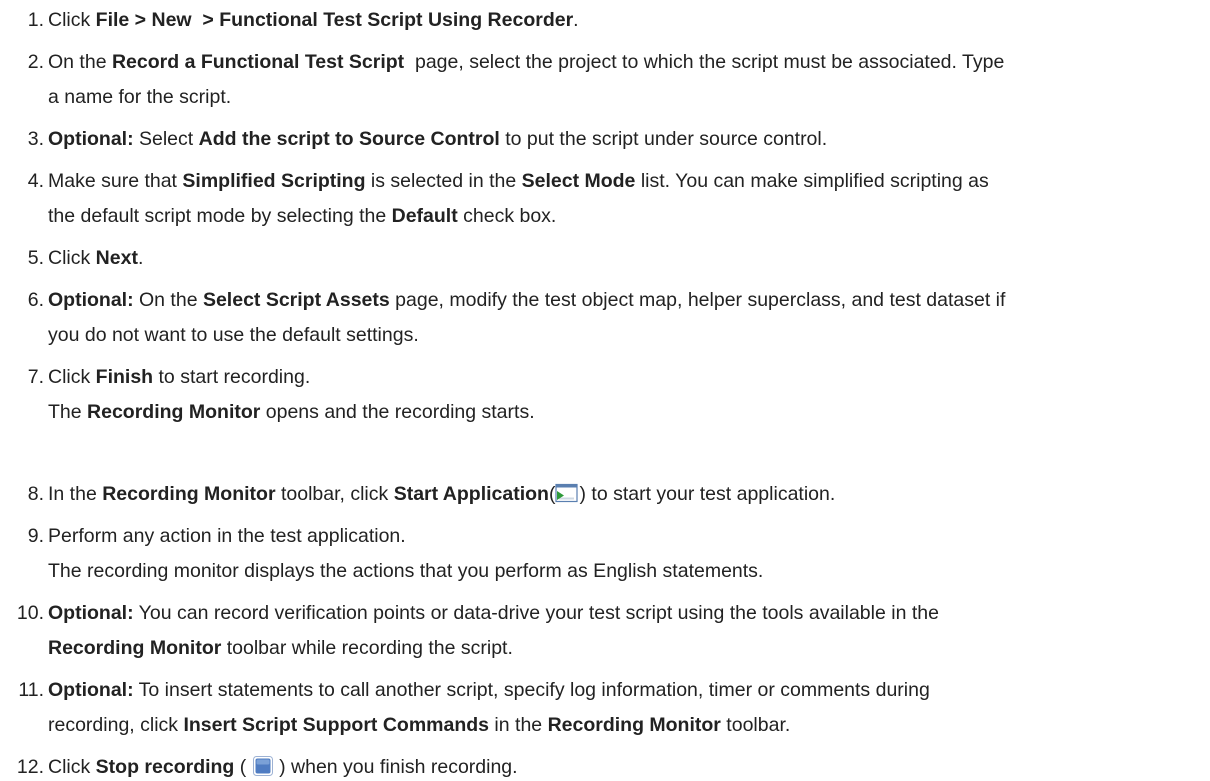 The width and height of the screenshot is (1210, 781). Describe the element at coordinates (567, 493) in the screenshot. I see `start-application-icon` at that location.